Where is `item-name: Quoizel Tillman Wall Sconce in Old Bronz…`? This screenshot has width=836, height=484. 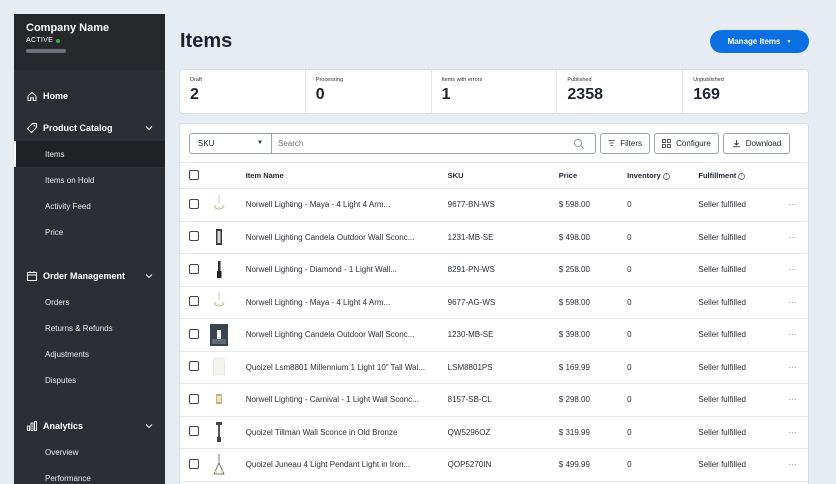
item-name: Quoizel Tillman Wall Sconce in Old Bronz… is located at coordinates (346, 432).